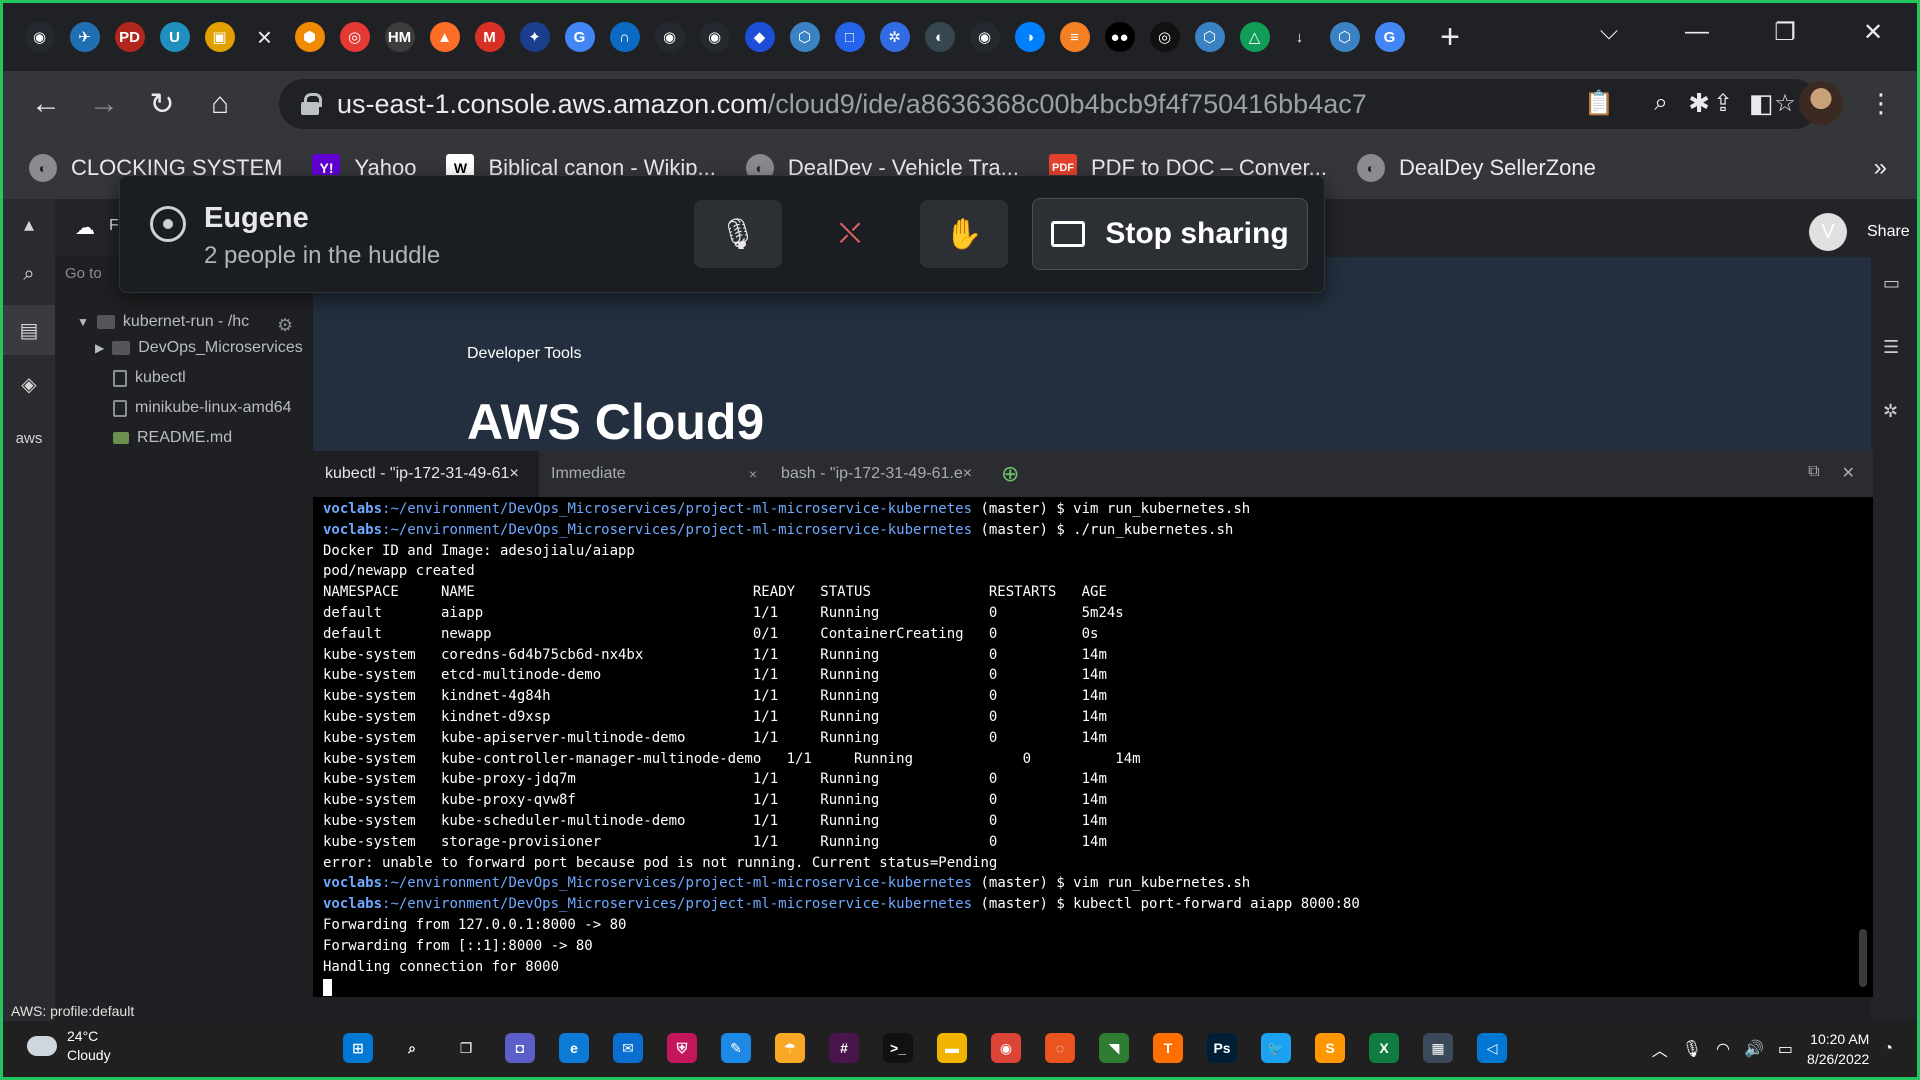  Describe the element at coordinates (1692, 1049) in the screenshot. I see `mic-tray-icon: 🎙` at that location.